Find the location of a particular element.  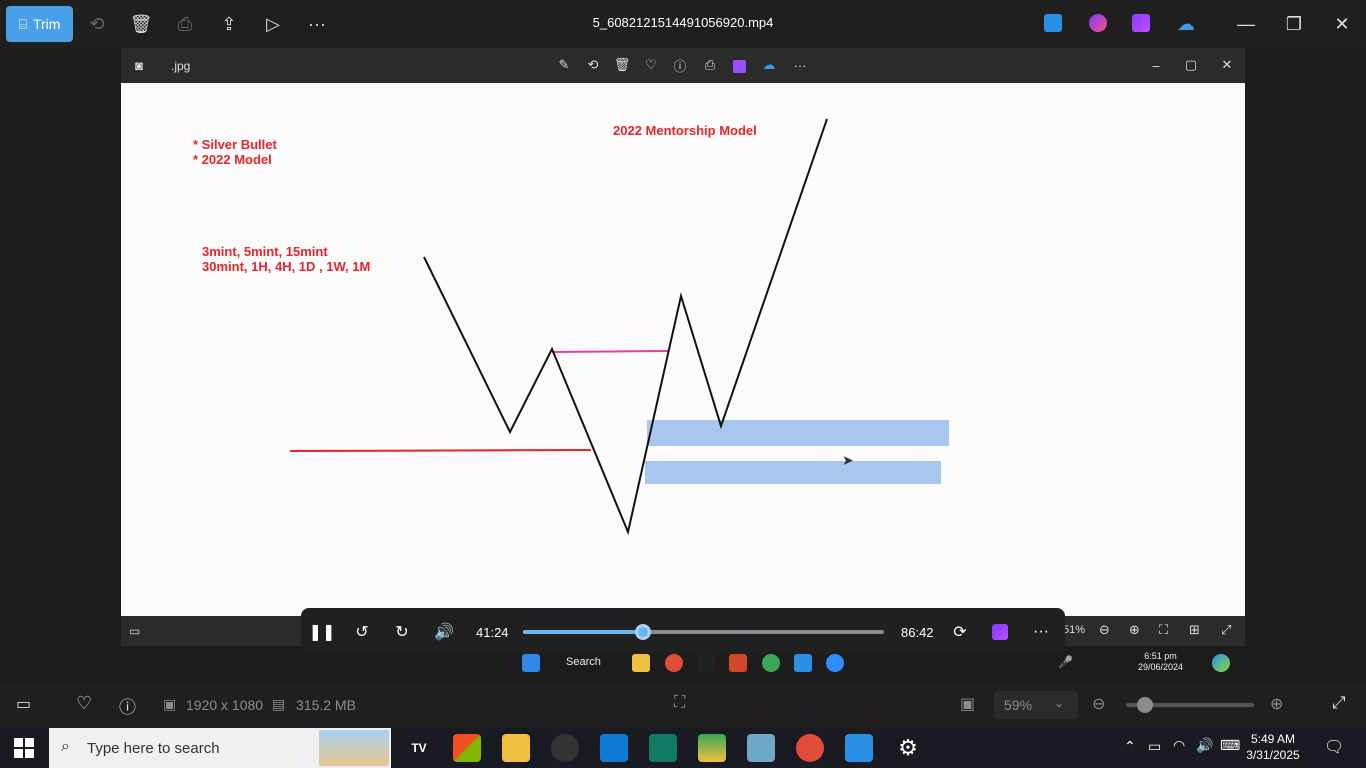

zoom-slider is located at coordinates (1190, 705).